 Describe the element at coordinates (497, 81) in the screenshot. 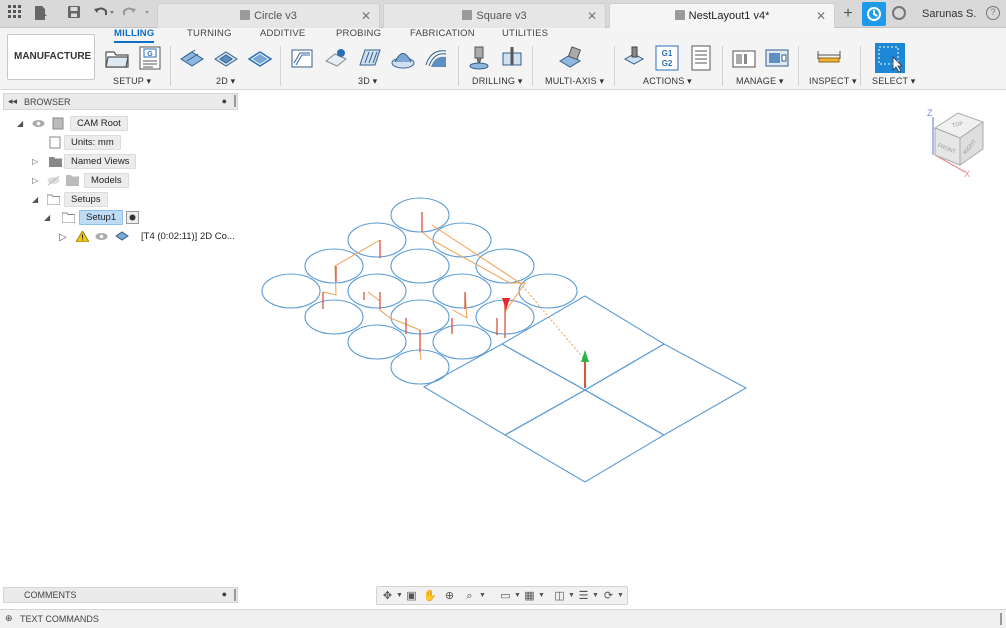

I see `group-drilling-label: DRILLING ▾` at that location.